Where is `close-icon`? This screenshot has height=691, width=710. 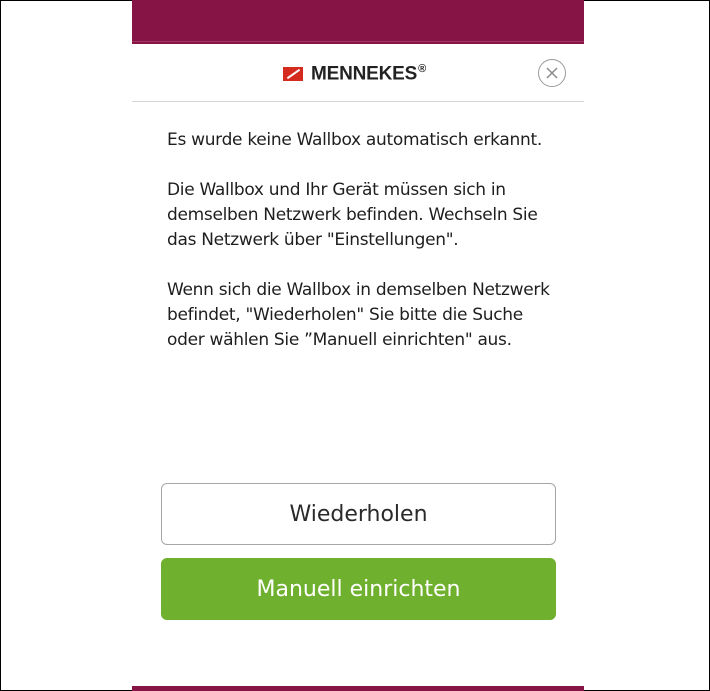 close-icon is located at coordinates (552, 73).